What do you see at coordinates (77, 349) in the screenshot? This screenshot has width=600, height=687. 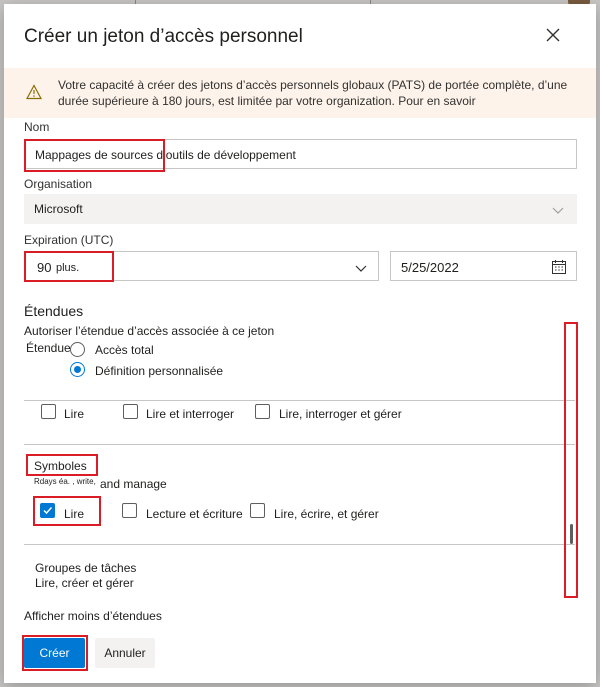 I see `radio-full-access` at bounding box center [77, 349].